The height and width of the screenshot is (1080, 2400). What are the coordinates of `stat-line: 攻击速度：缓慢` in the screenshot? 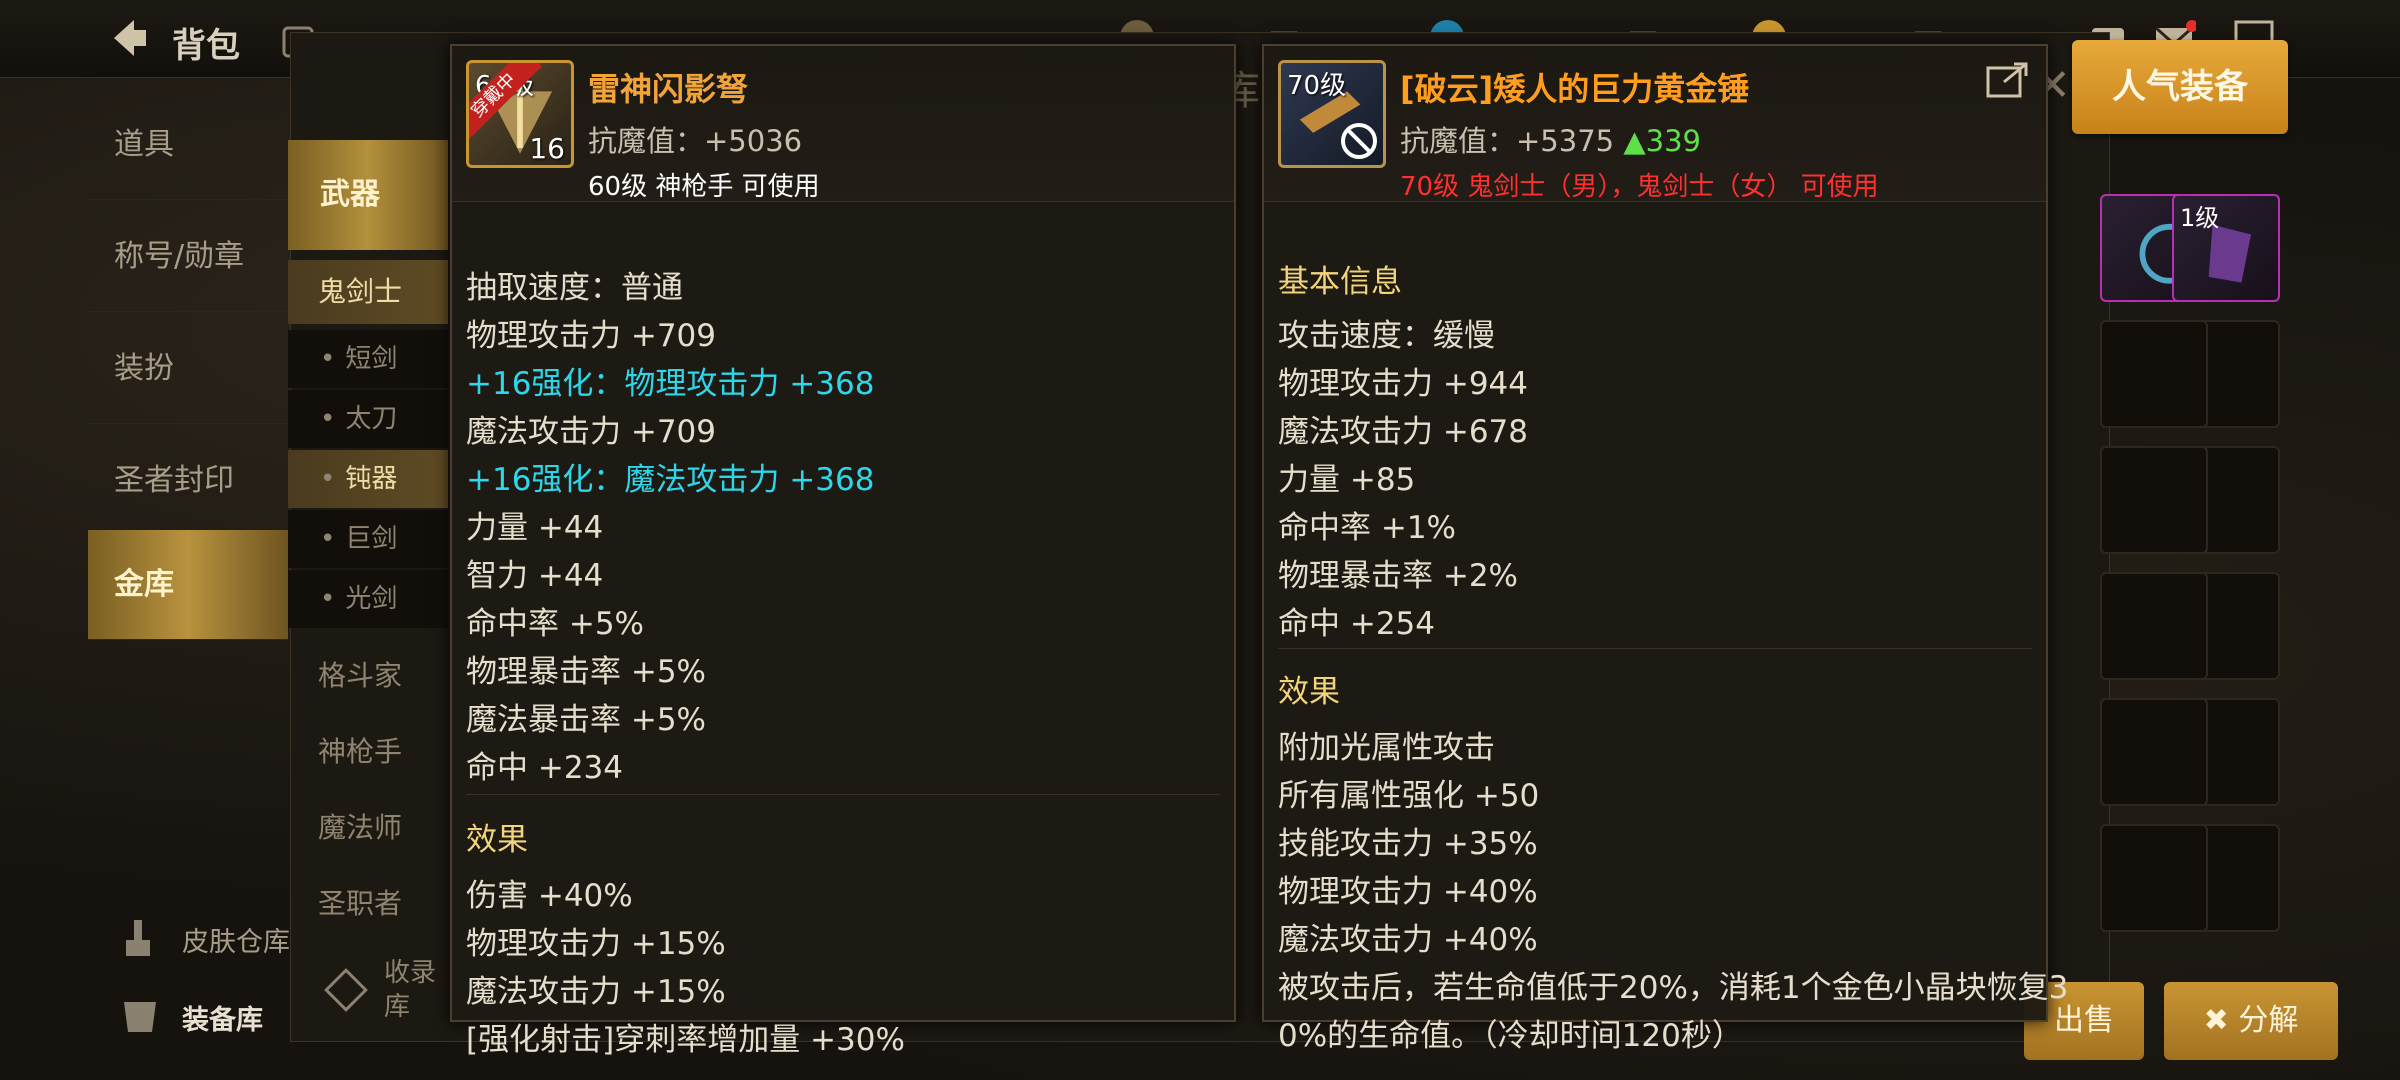 It's located at (1386, 336).